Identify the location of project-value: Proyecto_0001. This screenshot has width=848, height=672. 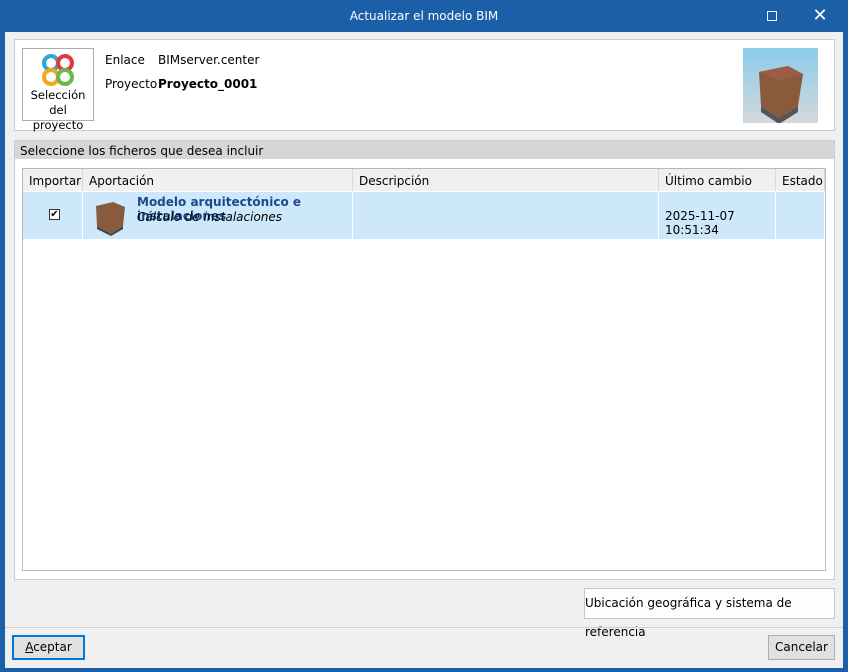
(208, 84).